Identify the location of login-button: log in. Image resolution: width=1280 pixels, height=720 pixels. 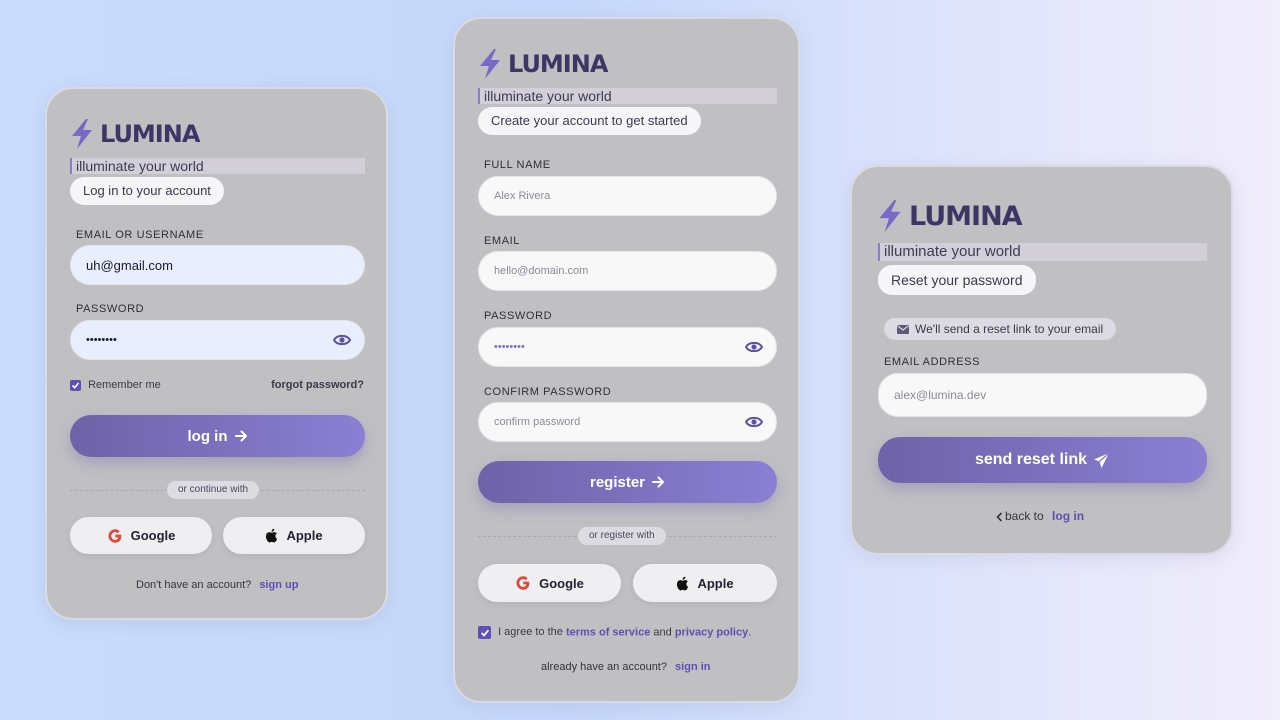
(217, 436).